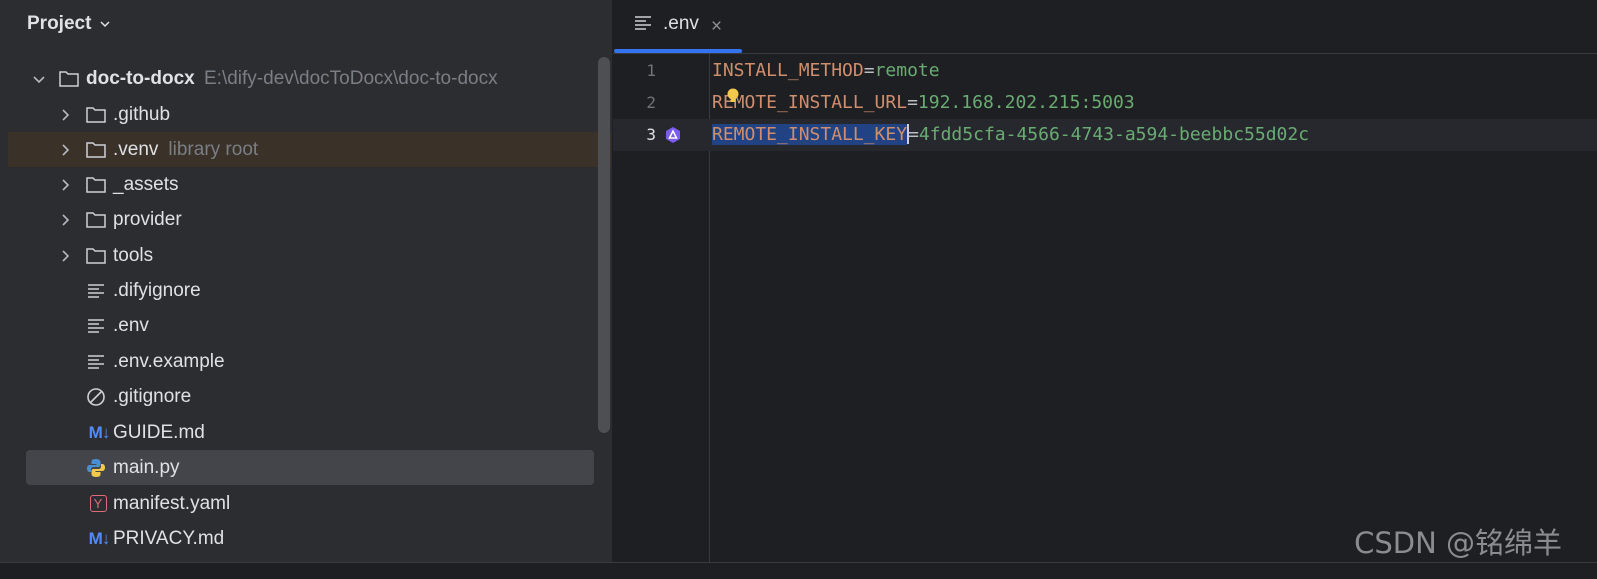  I want to click on tree-item-main-py: main.py, so click(310, 467).